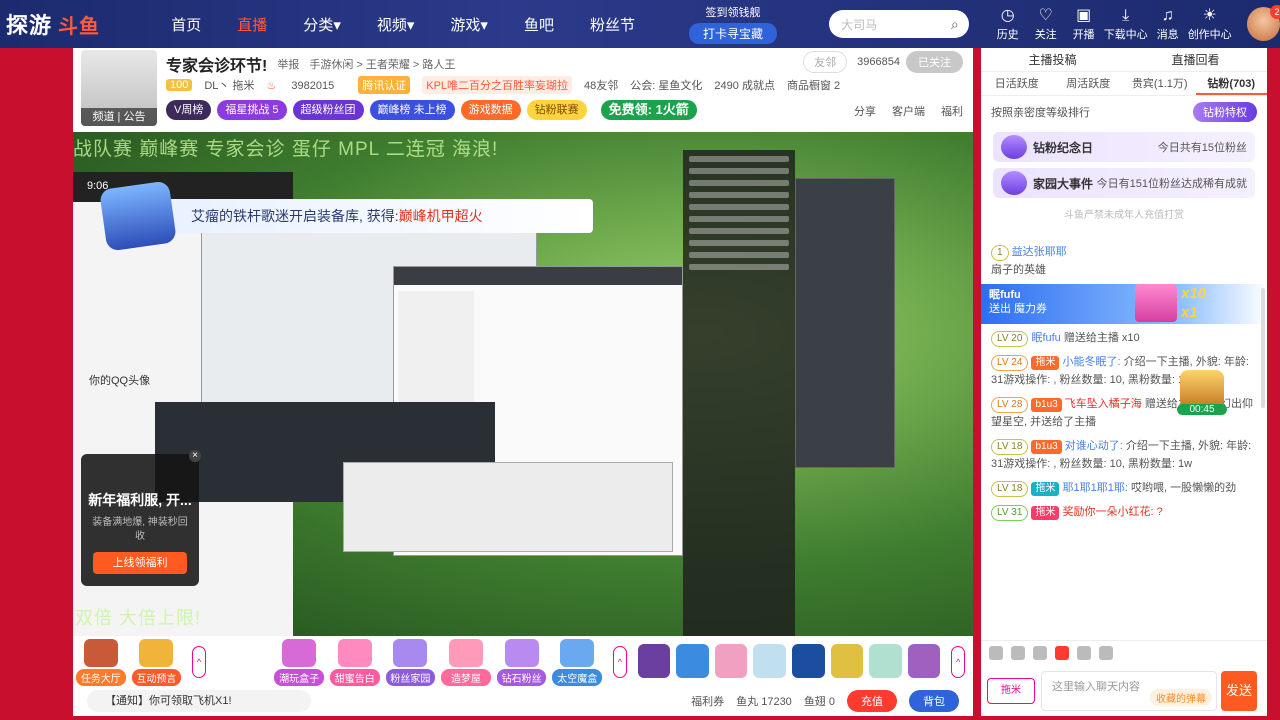 The height and width of the screenshot is (720, 1280). Describe the element at coordinates (1011, 691) in the screenshot. I see `fan-label-selector: 拖米` at that location.